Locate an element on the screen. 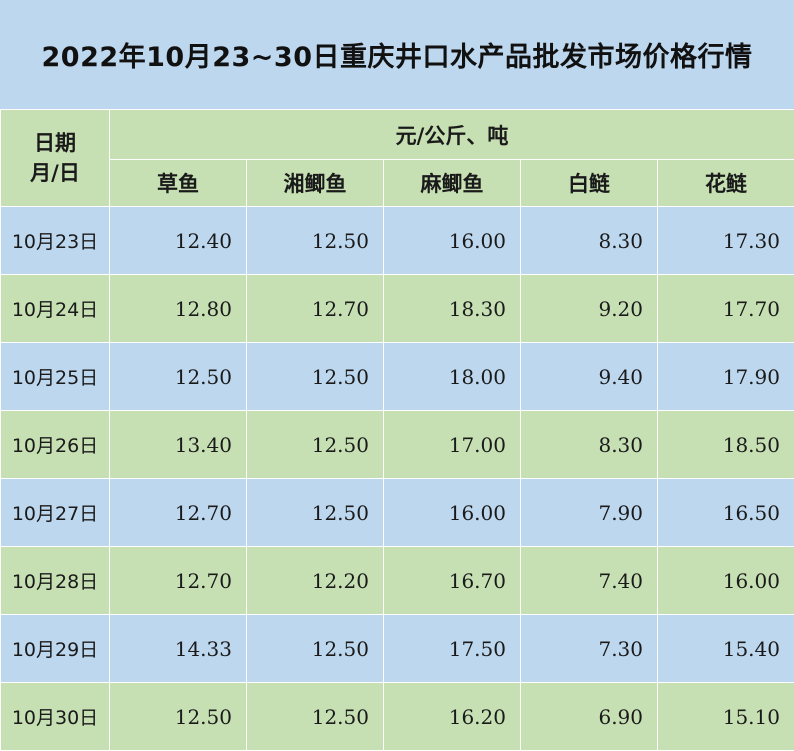 The width and height of the screenshot is (794, 751). date-header-line1: 日期 is located at coordinates (55, 143).